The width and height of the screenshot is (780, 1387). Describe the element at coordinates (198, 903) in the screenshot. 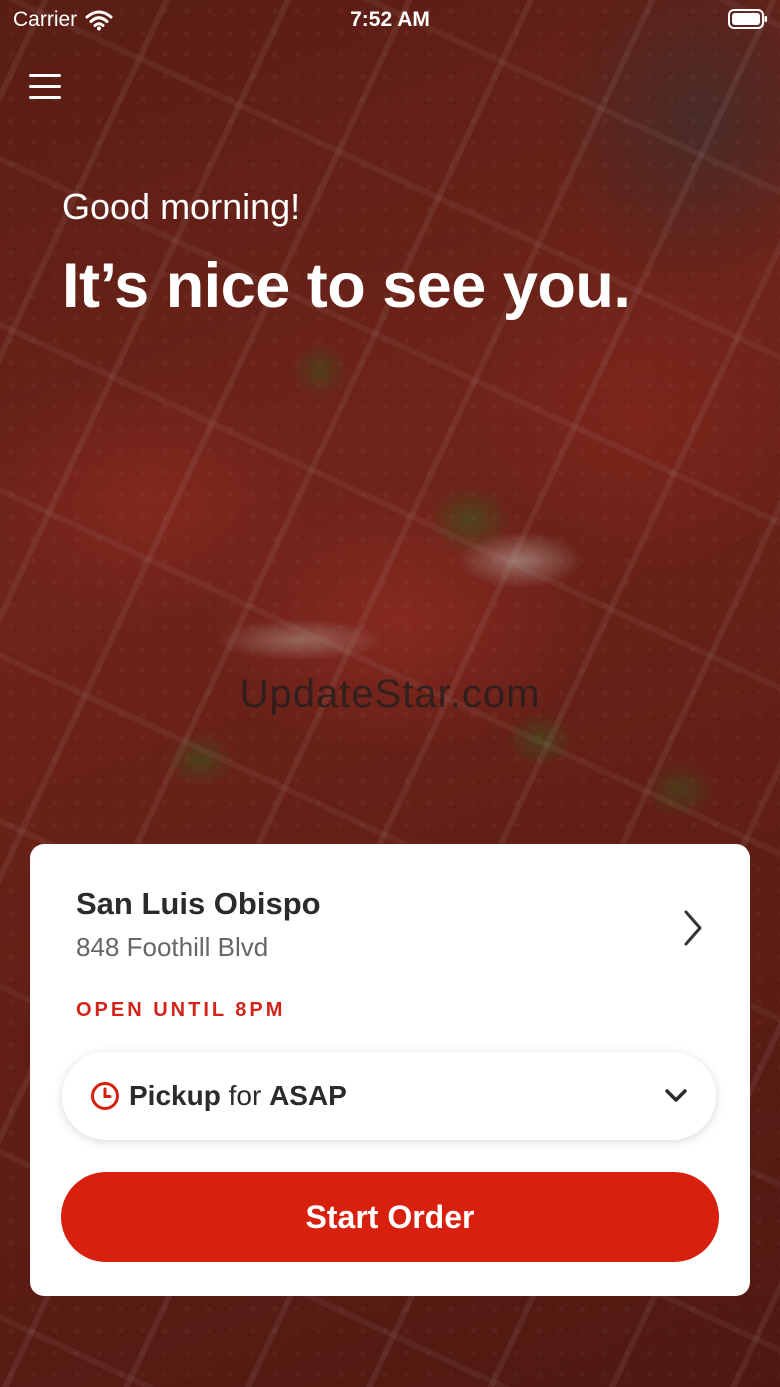

I see `store-name: San Luis Obispo` at that location.